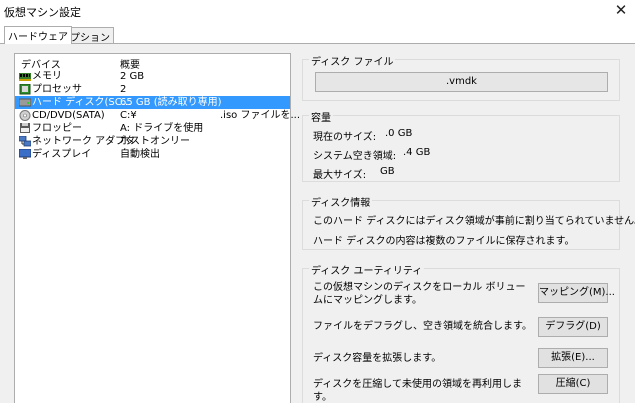 The height and width of the screenshot is (403, 635). Describe the element at coordinates (25, 115) in the screenshot. I see `cd-dvd-icon` at that location.